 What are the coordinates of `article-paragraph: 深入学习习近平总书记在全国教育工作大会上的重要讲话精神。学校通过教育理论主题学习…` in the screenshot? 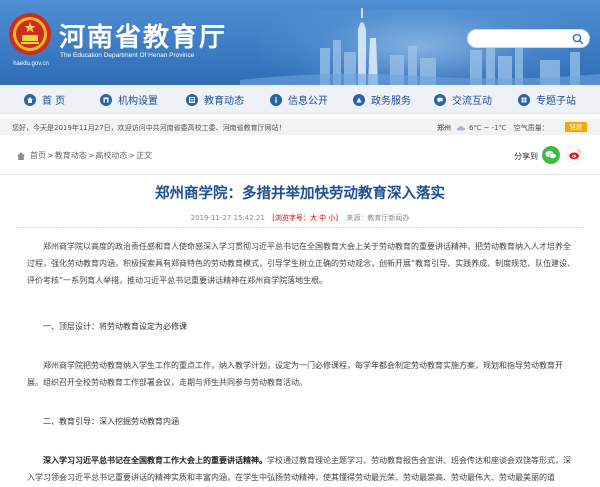 It's located at (302, 469).